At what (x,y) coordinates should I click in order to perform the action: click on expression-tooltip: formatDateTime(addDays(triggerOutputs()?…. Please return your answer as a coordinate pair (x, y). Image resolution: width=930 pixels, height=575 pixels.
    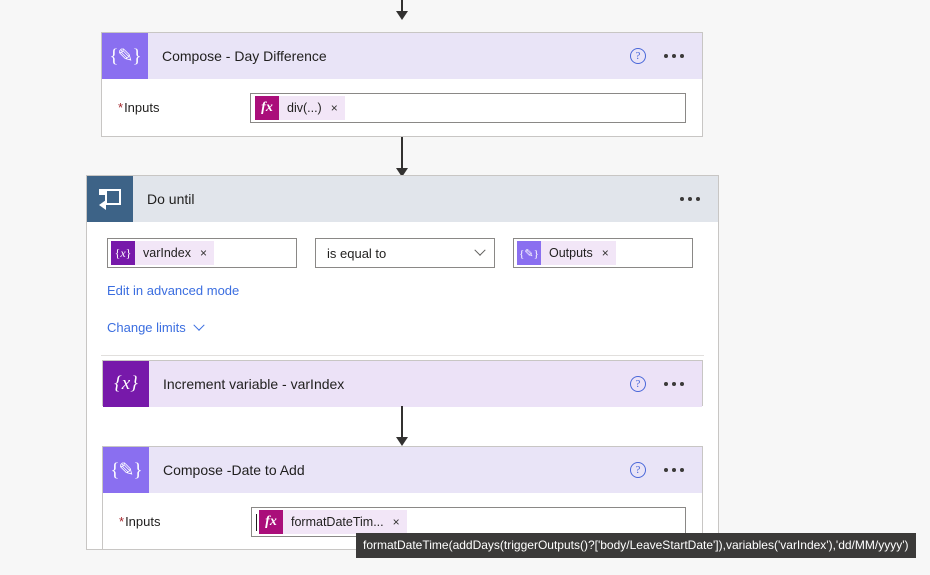
    Looking at the image, I should click on (636, 545).